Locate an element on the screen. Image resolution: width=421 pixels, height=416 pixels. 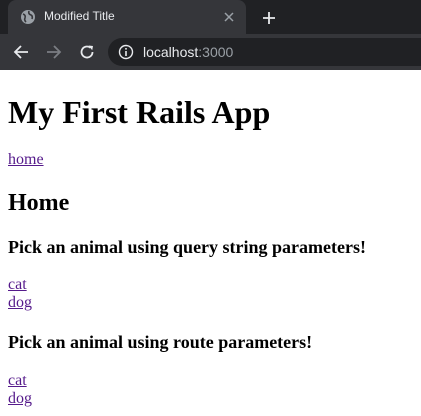
page-heading: Home is located at coordinates (39, 203).